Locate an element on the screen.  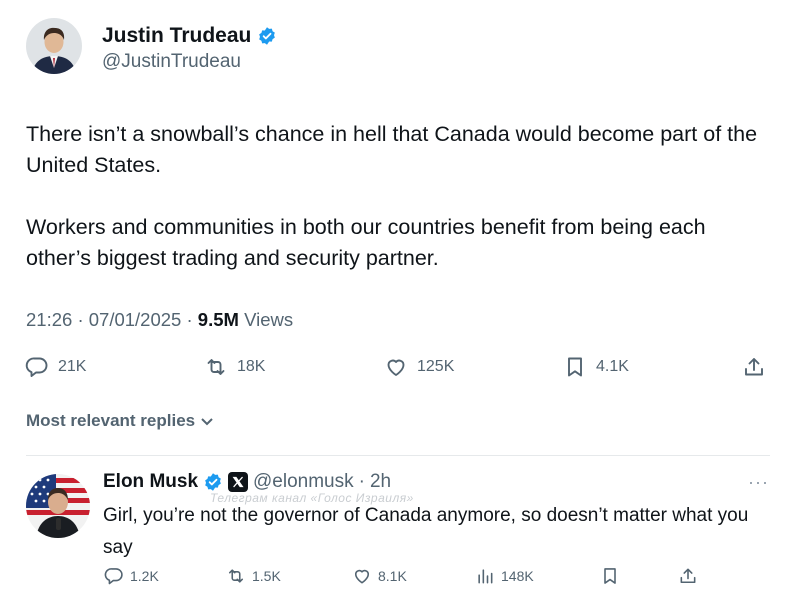
reply-count: 21K is located at coordinates (72, 366).